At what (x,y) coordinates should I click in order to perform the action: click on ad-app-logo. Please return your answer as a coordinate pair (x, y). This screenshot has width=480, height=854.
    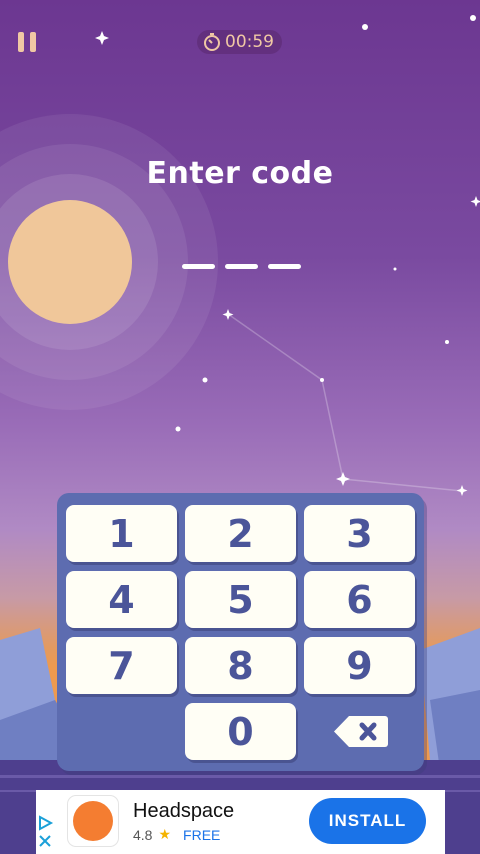
    Looking at the image, I should click on (93, 821).